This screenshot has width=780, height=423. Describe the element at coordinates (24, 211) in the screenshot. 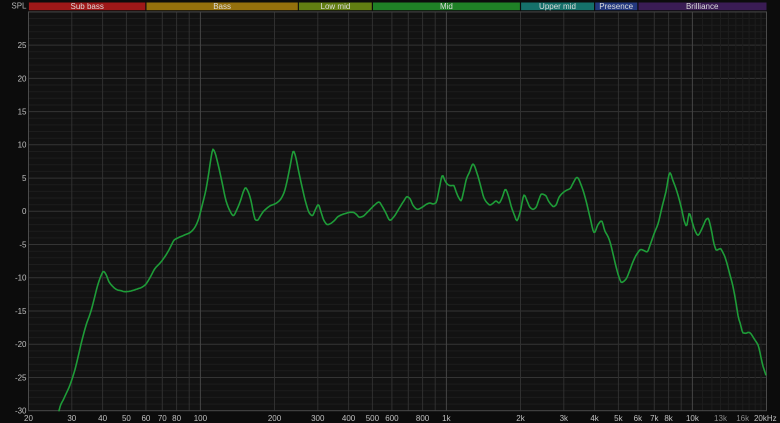

I see `svg-text: 0` at that location.